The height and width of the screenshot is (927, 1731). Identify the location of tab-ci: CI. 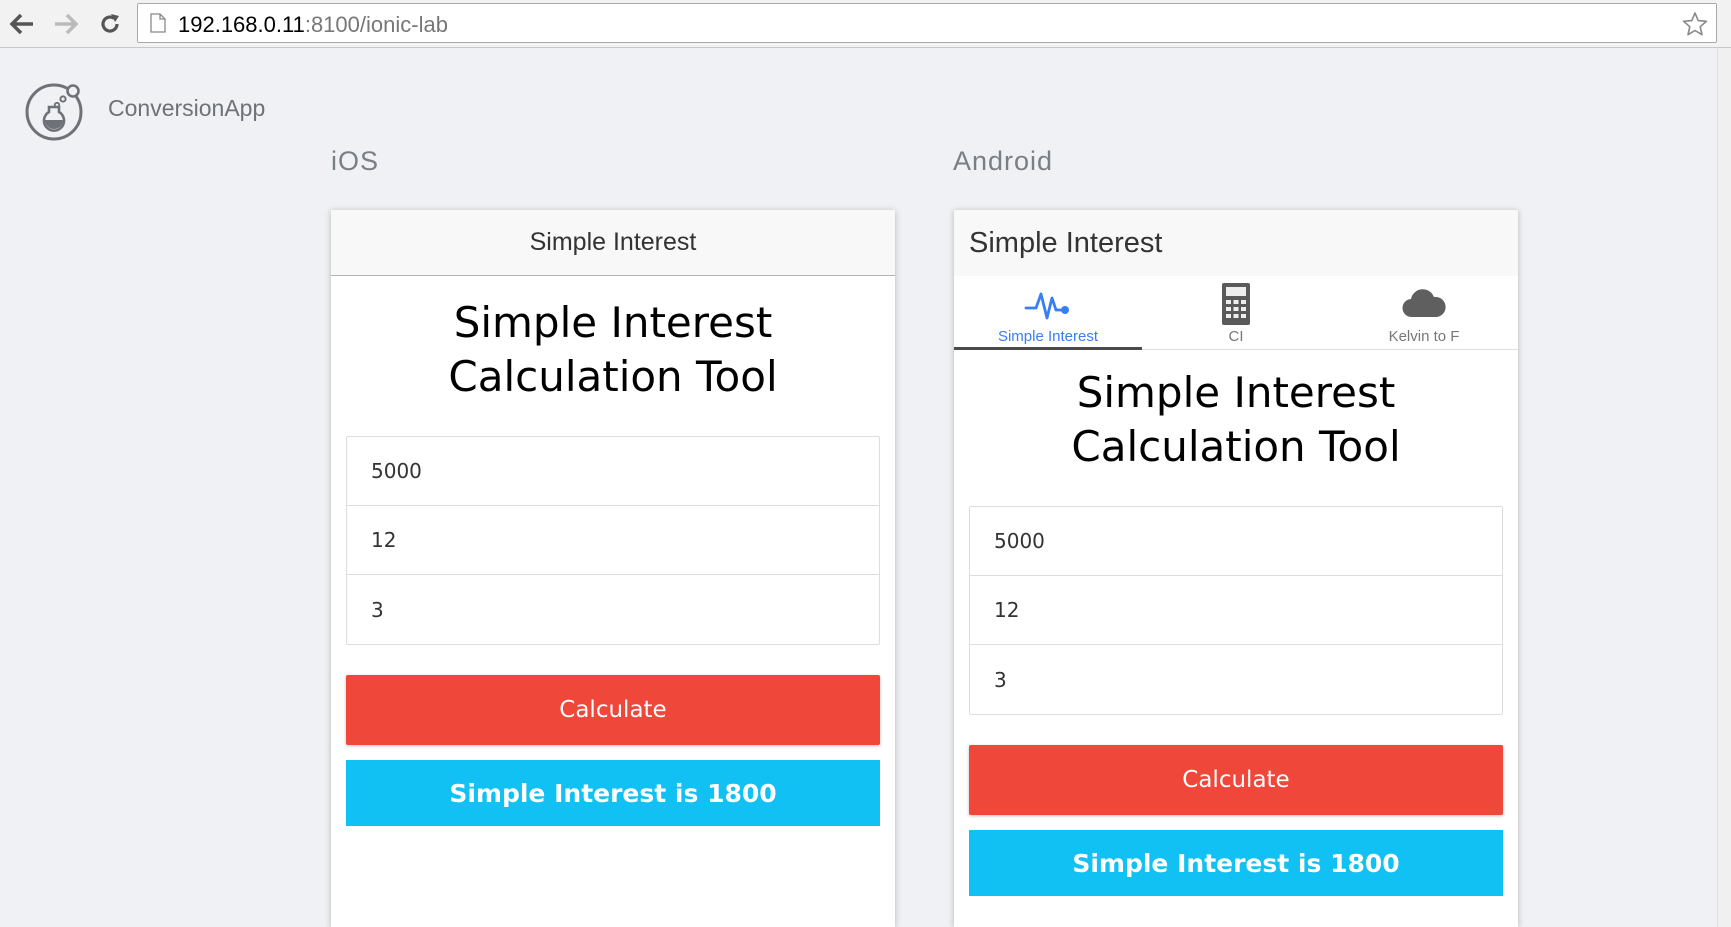
(1236, 312).